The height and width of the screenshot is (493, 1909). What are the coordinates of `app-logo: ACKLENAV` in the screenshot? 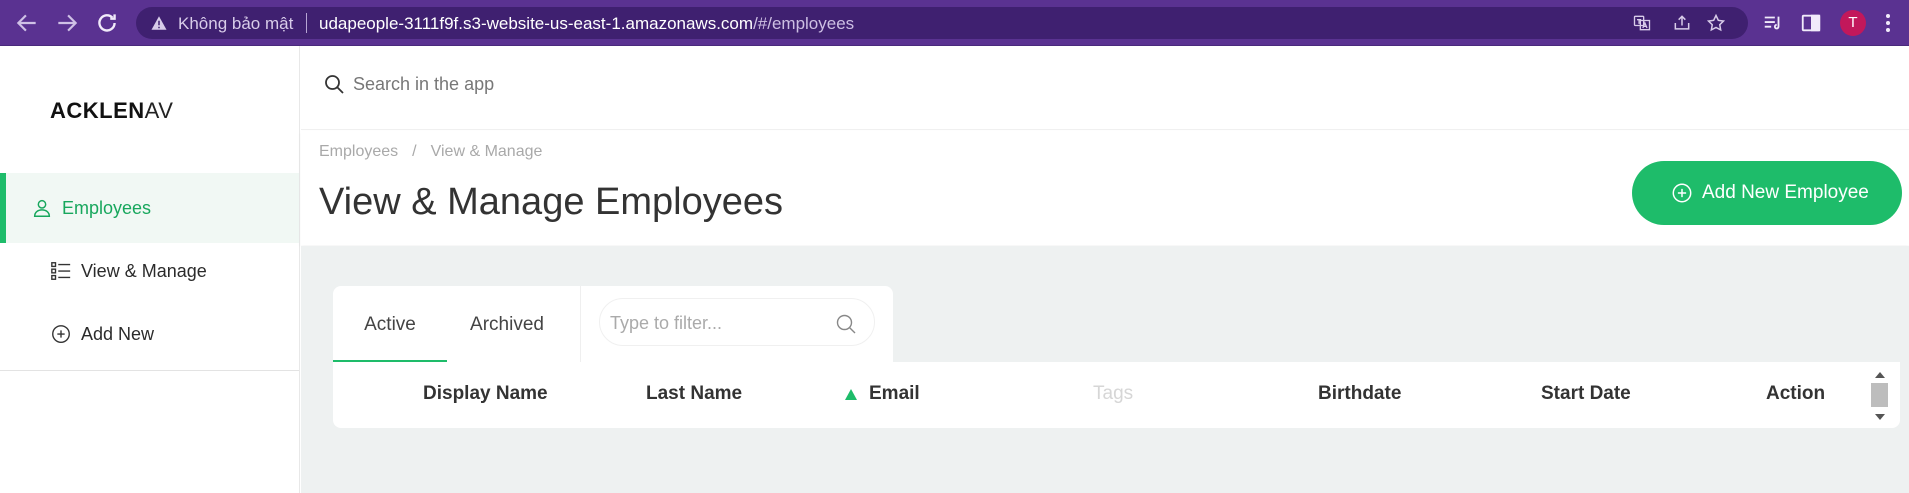 It's located at (111, 111).